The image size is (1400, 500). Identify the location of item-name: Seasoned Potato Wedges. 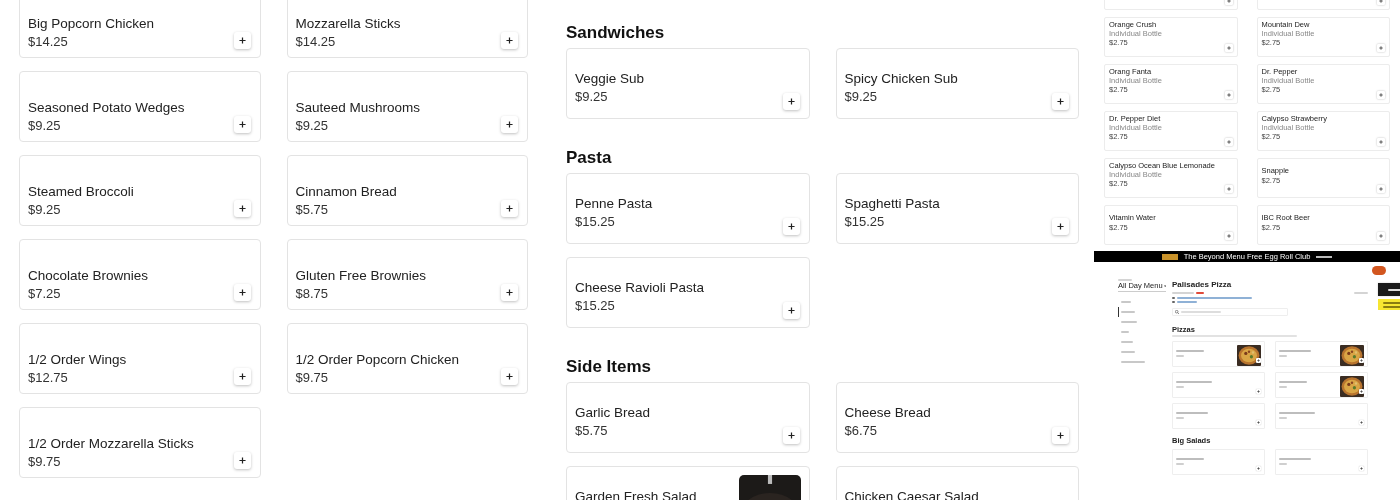
(106, 108).